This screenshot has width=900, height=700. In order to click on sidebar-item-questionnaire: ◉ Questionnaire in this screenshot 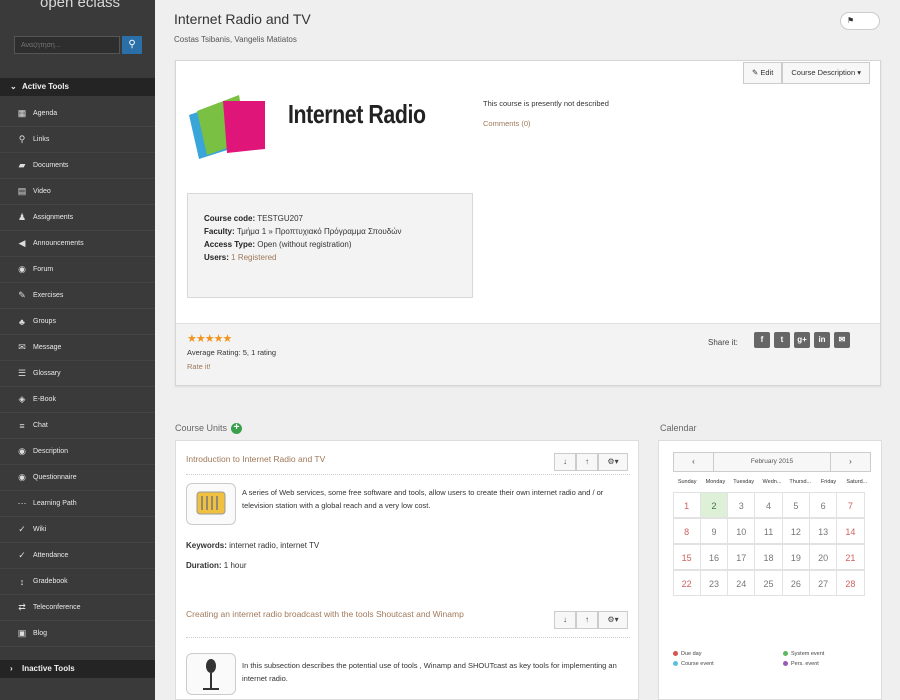, I will do `click(77, 478)`.